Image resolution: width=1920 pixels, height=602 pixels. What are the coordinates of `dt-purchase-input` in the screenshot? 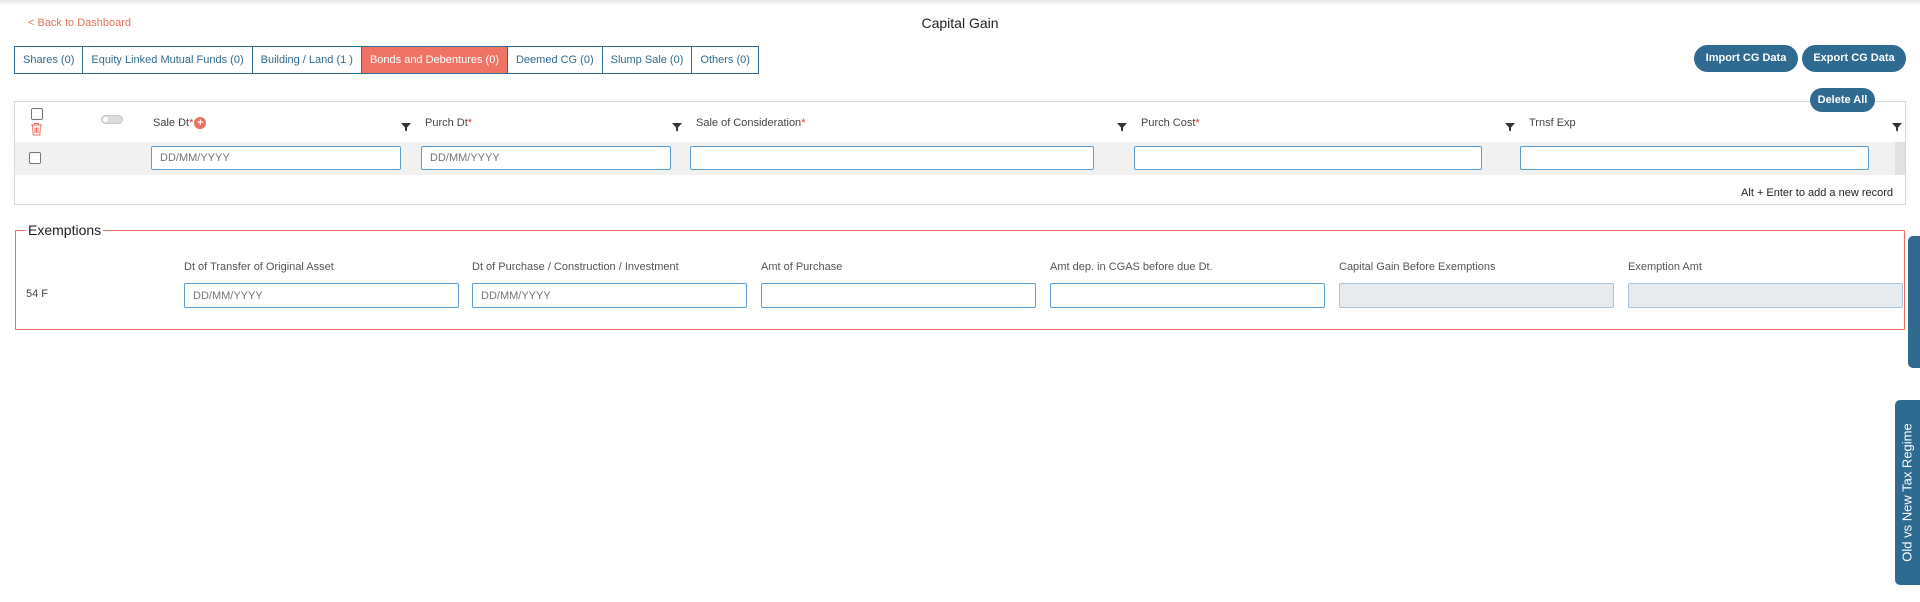 It's located at (609, 295).